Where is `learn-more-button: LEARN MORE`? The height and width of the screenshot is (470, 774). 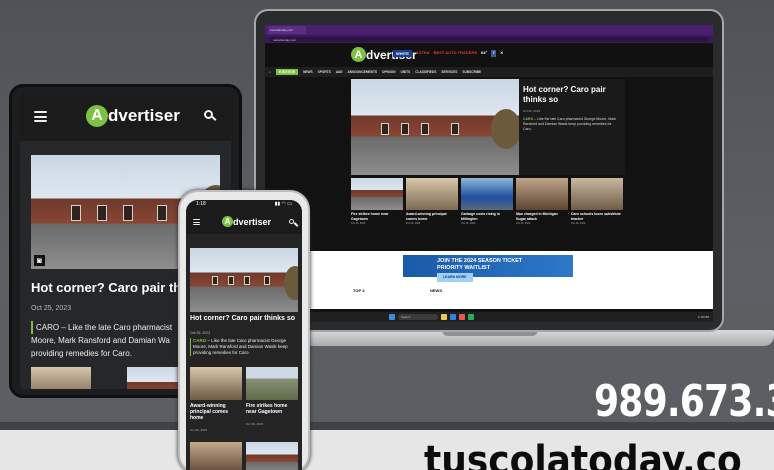
learn-more-button: LEARN MORE is located at coordinates (455, 277).